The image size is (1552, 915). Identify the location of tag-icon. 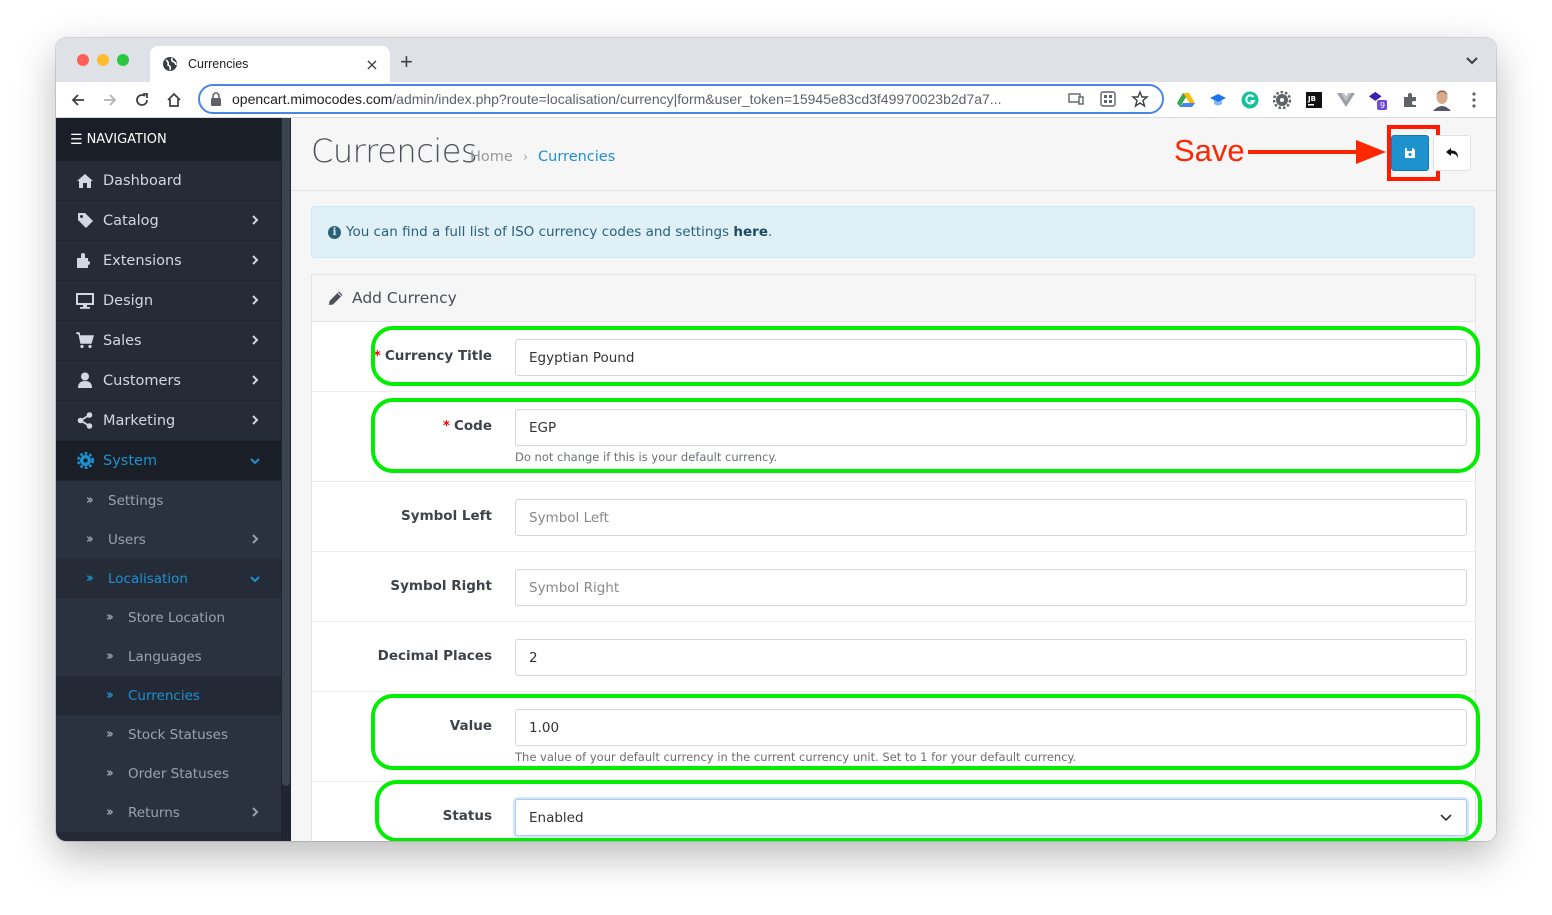
(85, 221).